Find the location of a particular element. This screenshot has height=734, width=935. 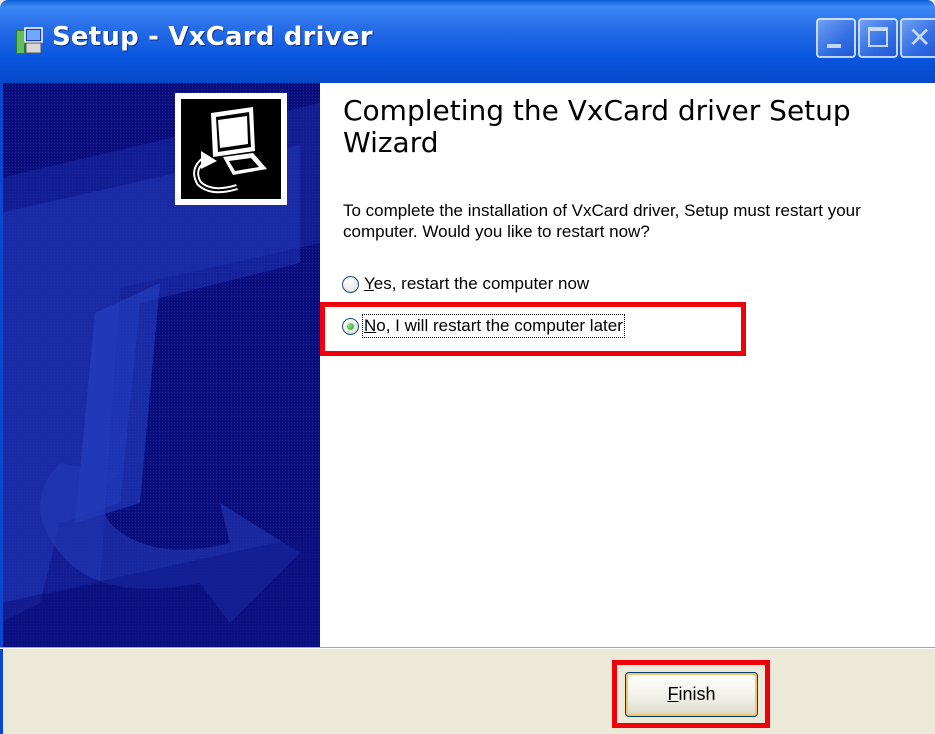

radio-button-restart-later is located at coordinates (350, 326).